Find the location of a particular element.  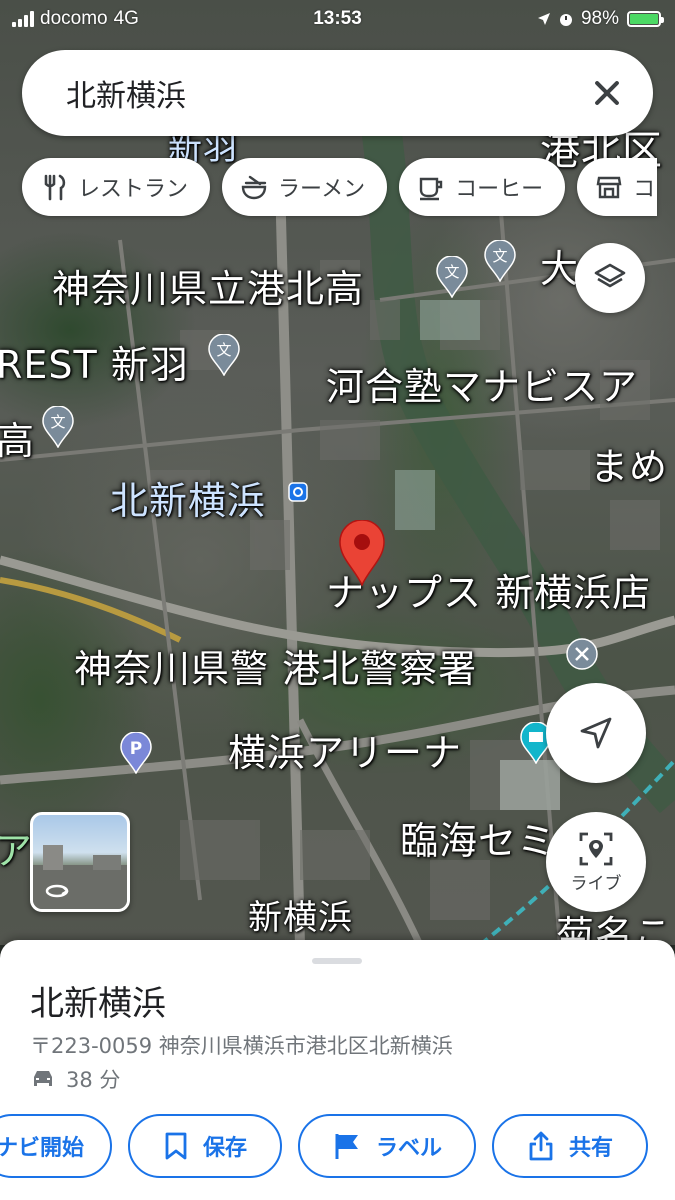

map-label-yokohama-arena: 横浜アリーナ is located at coordinates (345, 753).